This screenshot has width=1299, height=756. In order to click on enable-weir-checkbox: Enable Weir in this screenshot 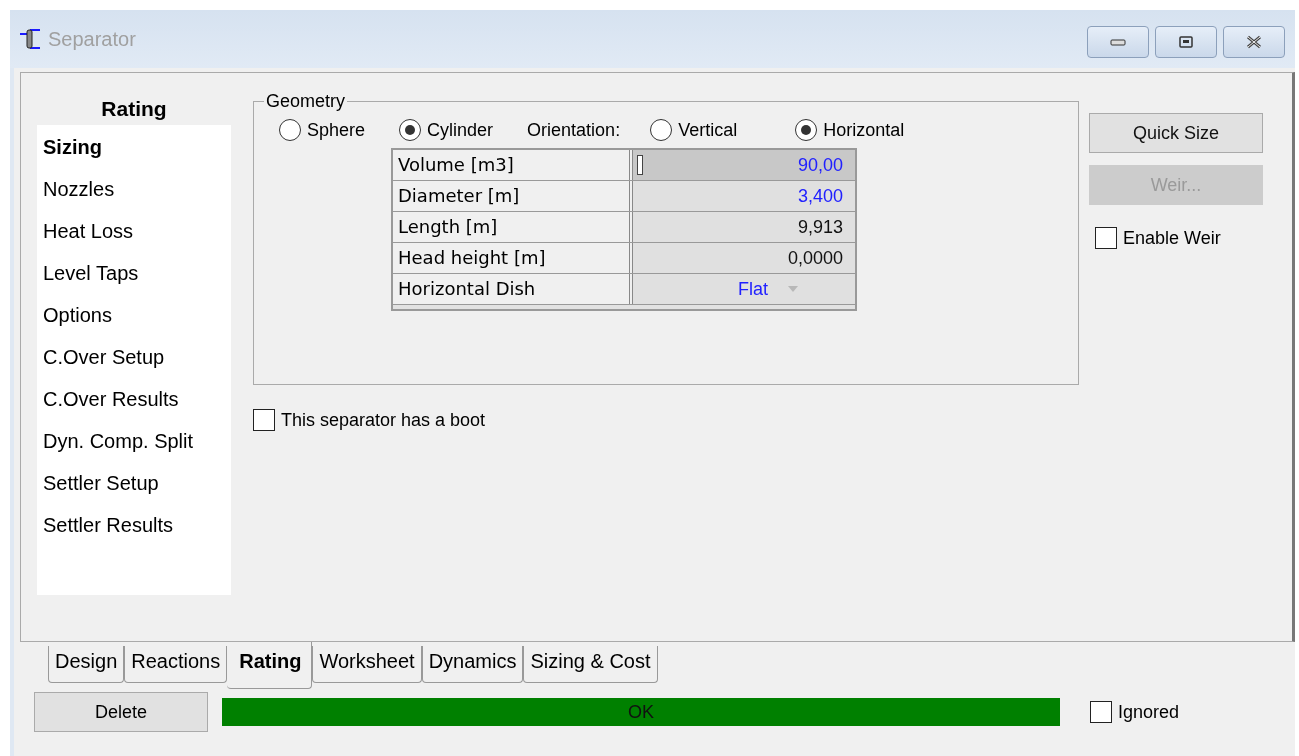, I will do `click(1179, 238)`.